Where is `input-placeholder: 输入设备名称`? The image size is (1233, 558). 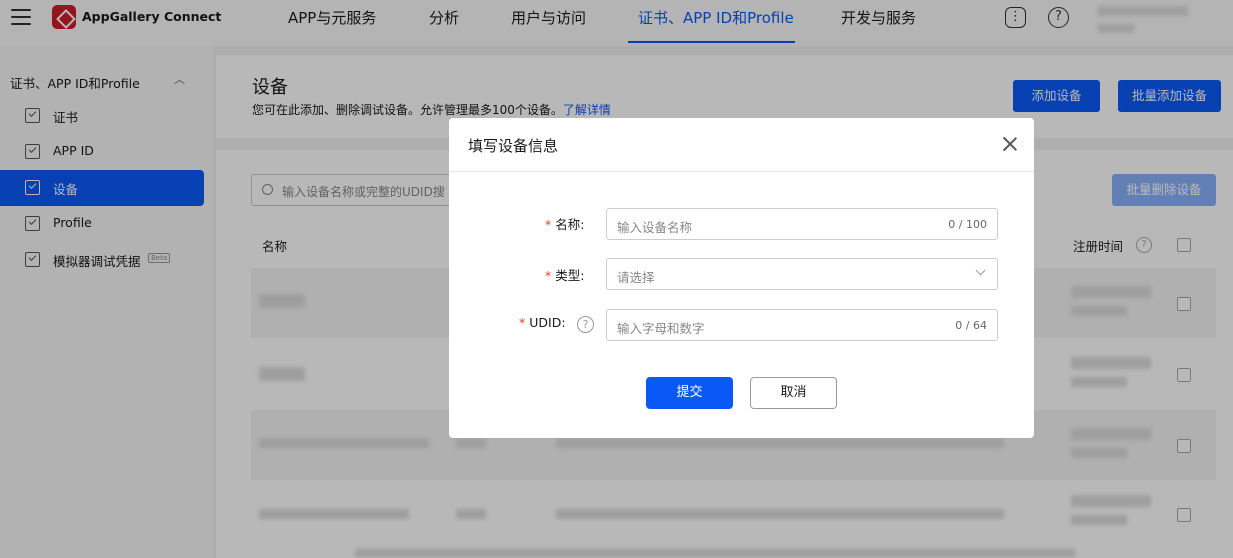 input-placeholder: 输入设备名称 is located at coordinates (655, 227).